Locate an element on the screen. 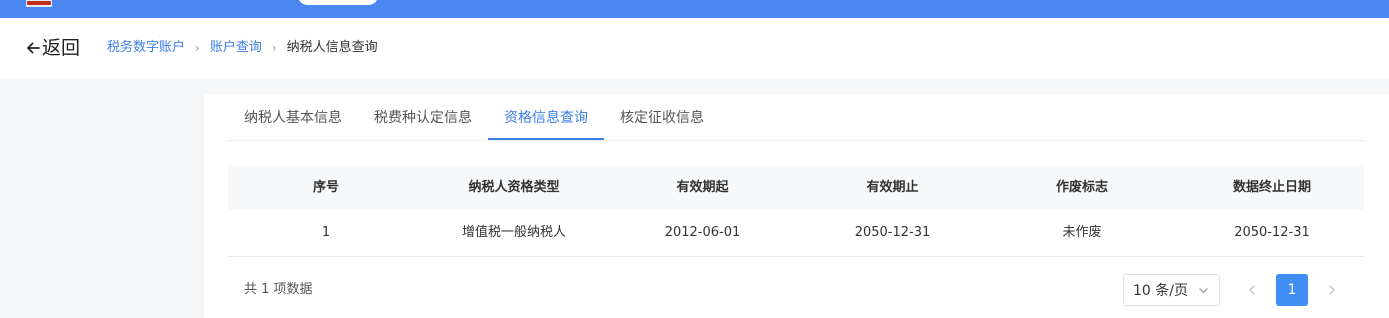 This screenshot has width=1389, height=318. table-cell: 1 is located at coordinates (326, 232).